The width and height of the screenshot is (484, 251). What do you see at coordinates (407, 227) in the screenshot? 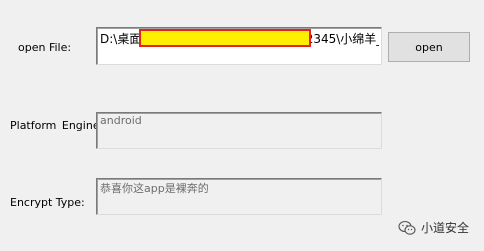
I see `wechat-icon` at bounding box center [407, 227].